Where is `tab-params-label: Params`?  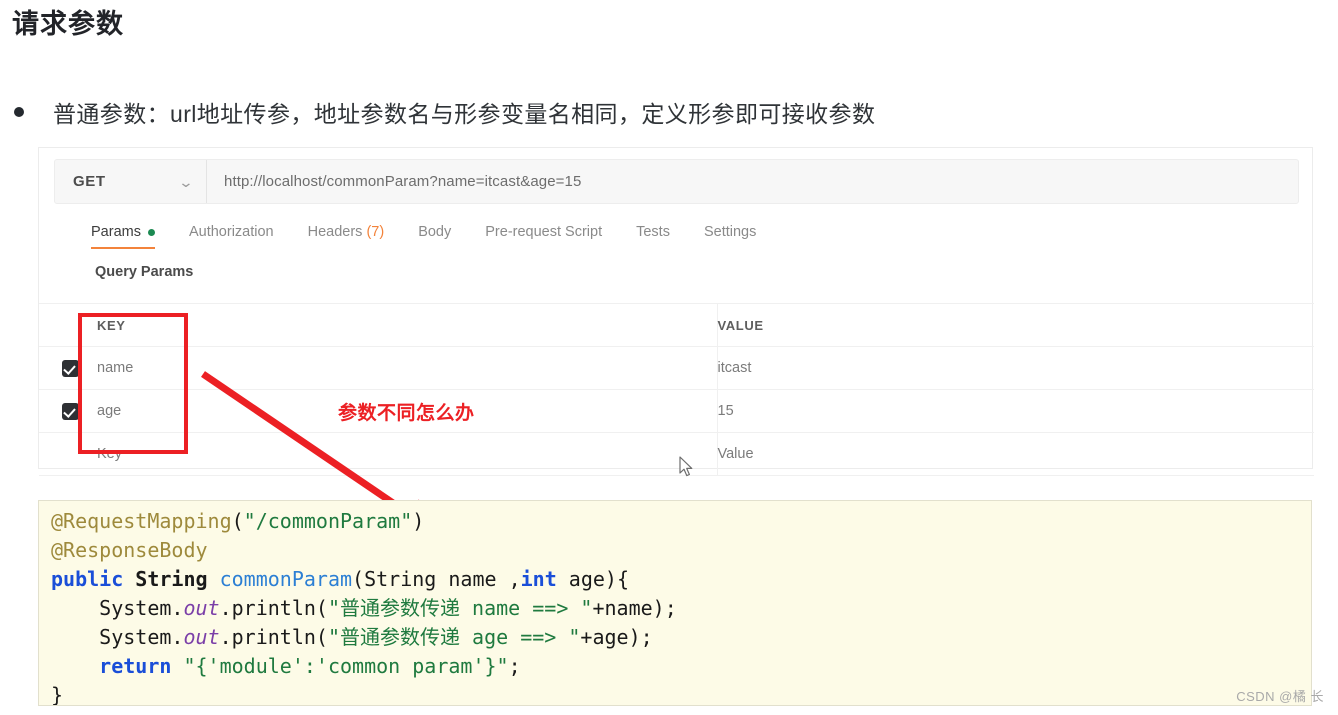
tab-params-label: Params is located at coordinates (116, 232).